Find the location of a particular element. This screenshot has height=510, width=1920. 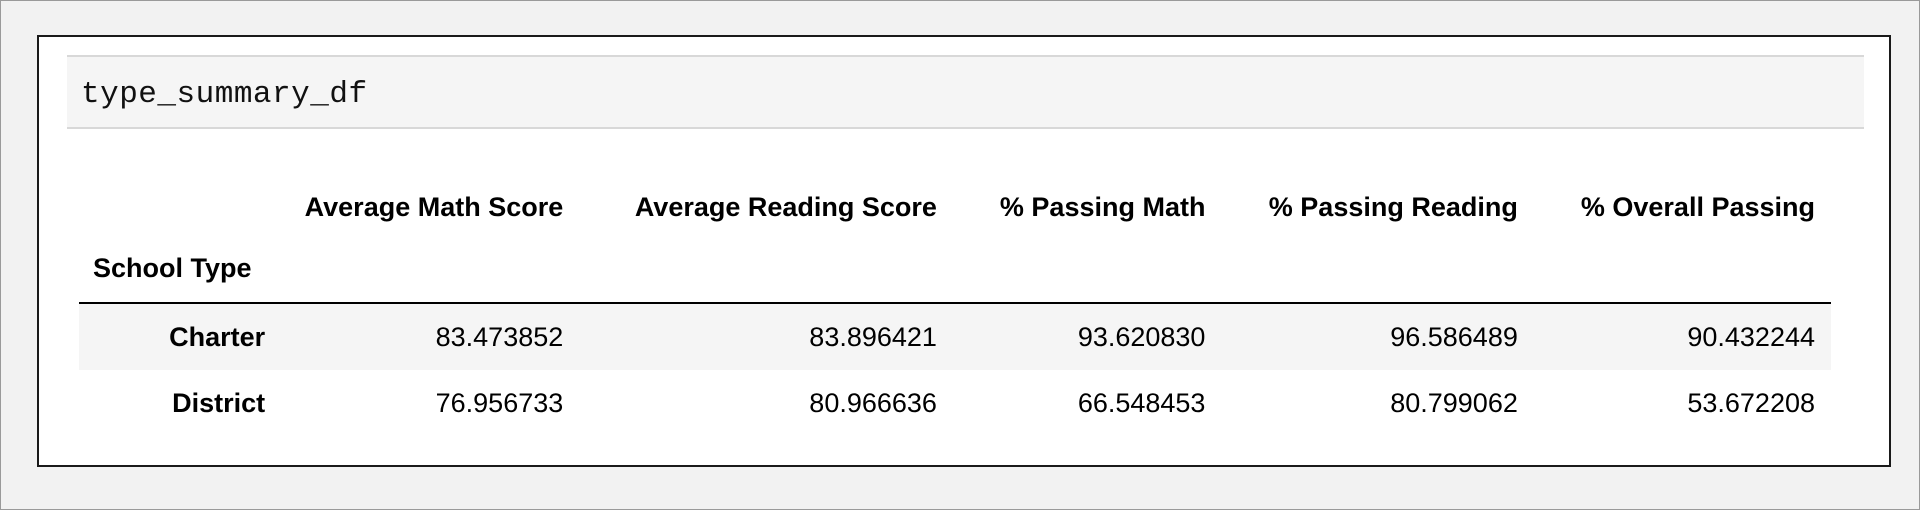

column-header: % Passing Math is located at coordinates (1102, 206).